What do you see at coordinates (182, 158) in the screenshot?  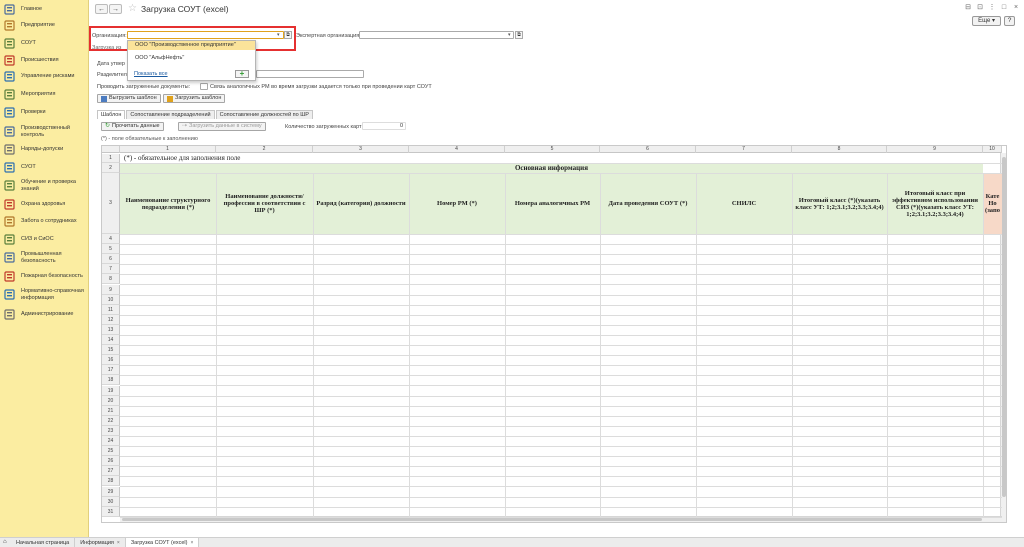 I see `required-legend-cell: (*) - обязательное для заполнения поле` at bounding box center [182, 158].